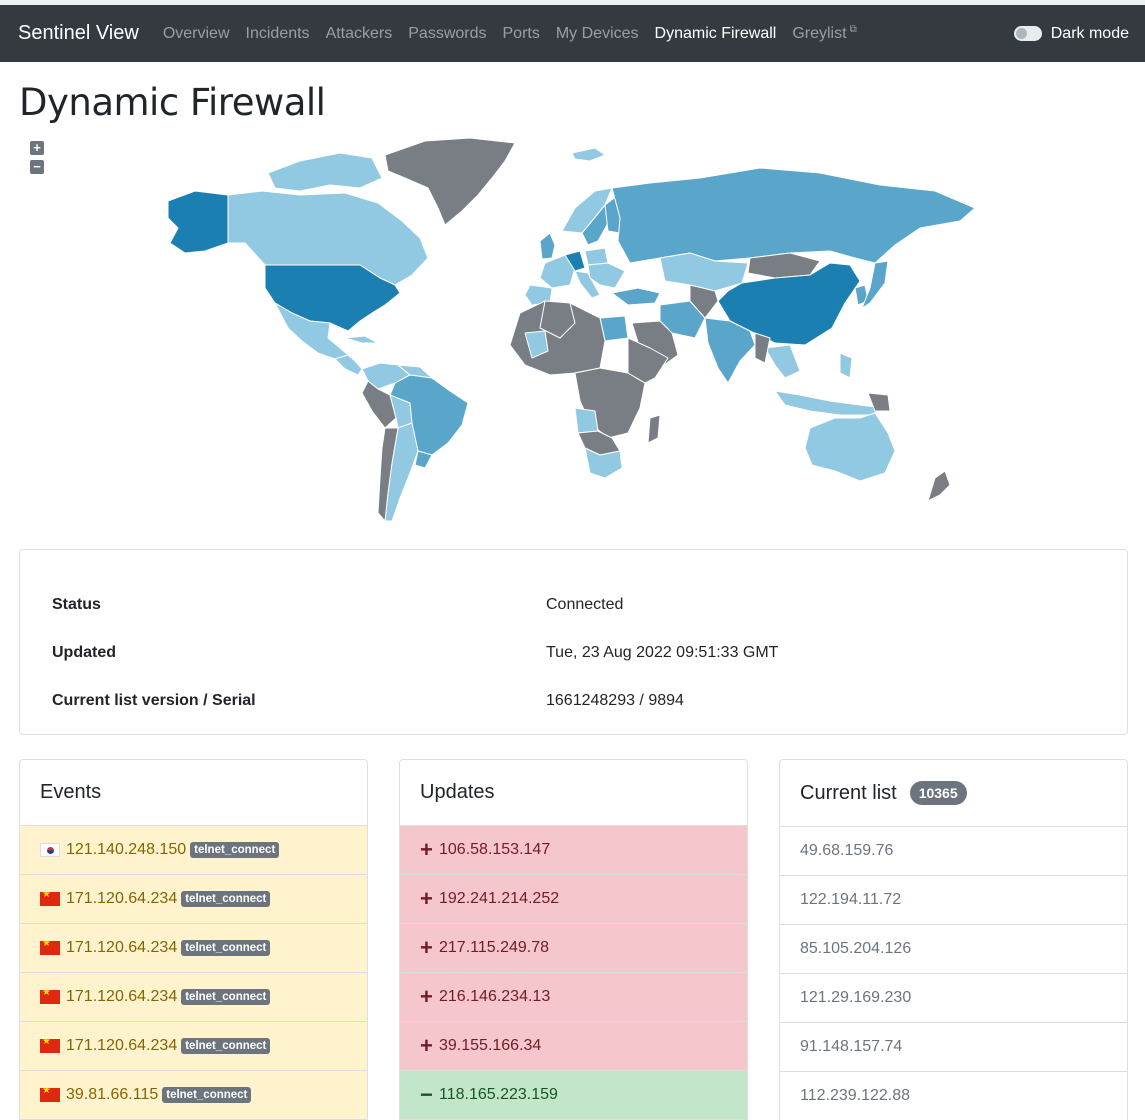 This screenshot has width=1145, height=1120. What do you see at coordinates (547, 246) in the screenshot?
I see `map-country-uk` at bounding box center [547, 246].